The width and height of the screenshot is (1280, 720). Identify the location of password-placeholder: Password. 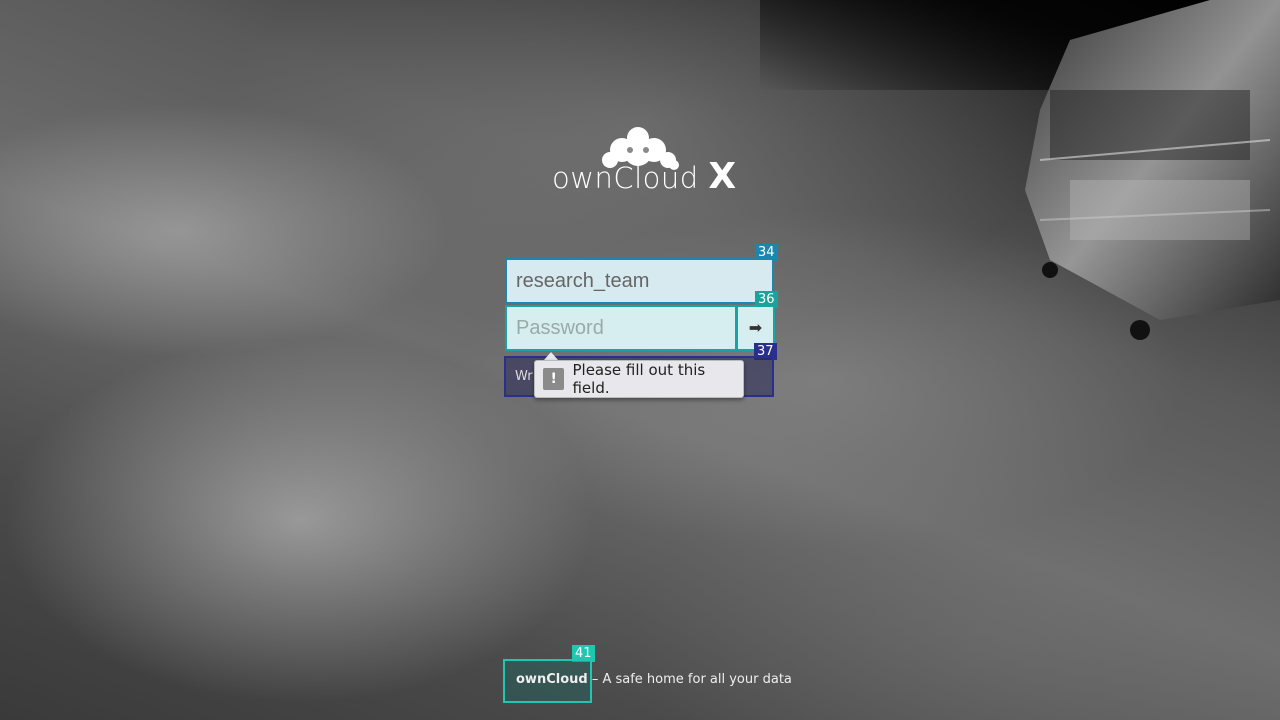
(560, 327).